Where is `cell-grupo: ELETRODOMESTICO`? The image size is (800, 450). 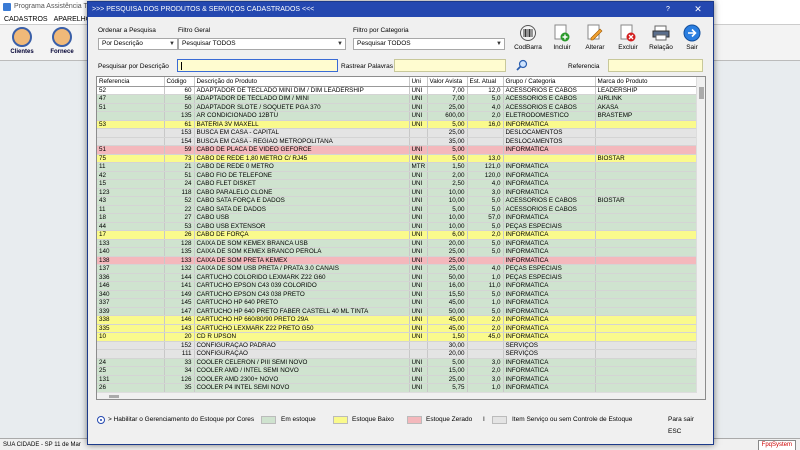 cell-grupo: ELETRODOMESTICO is located at coordinates (549, 116).